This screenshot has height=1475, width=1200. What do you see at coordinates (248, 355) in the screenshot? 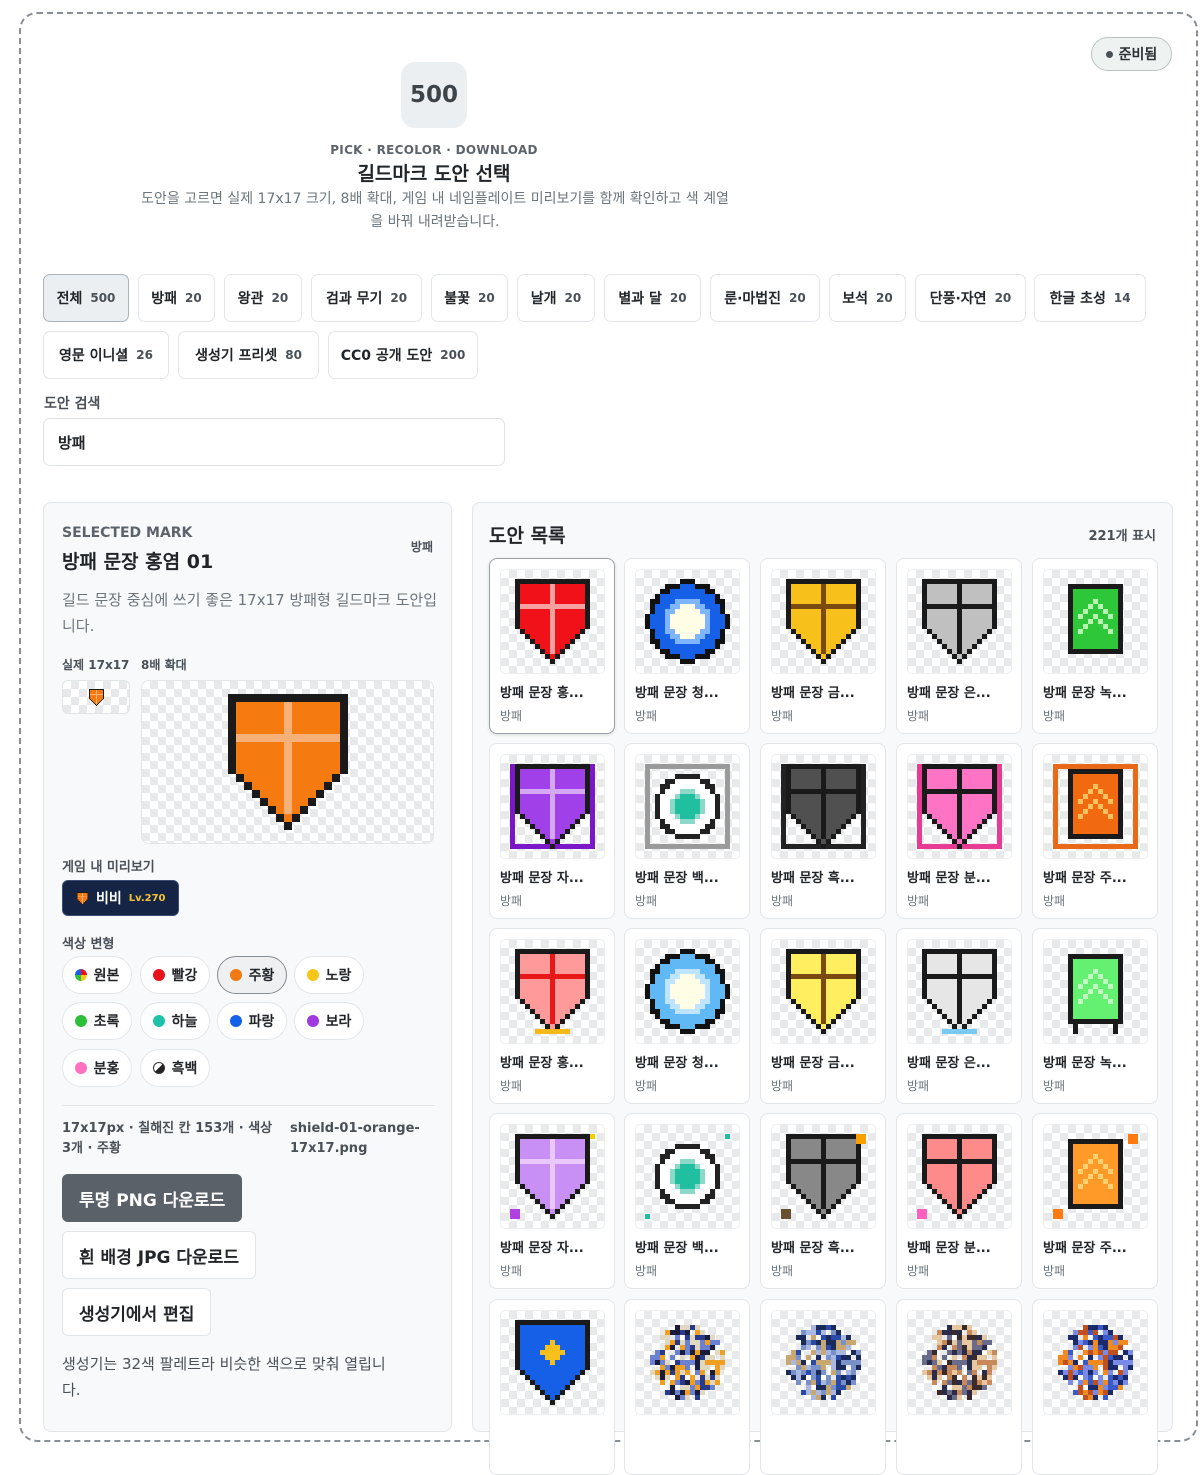
I see `filter-chip: 생성기 프리셋 80` at bounding box center [248, 355].